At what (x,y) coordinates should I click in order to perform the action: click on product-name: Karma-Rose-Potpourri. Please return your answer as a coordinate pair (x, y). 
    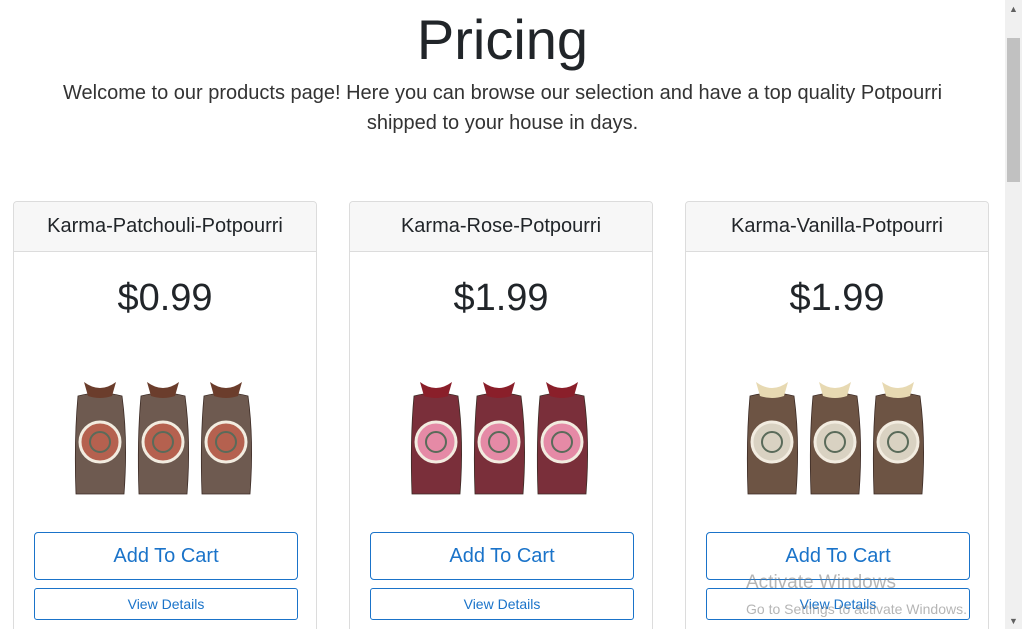
    Looking at the image, I should click on (501, 227).